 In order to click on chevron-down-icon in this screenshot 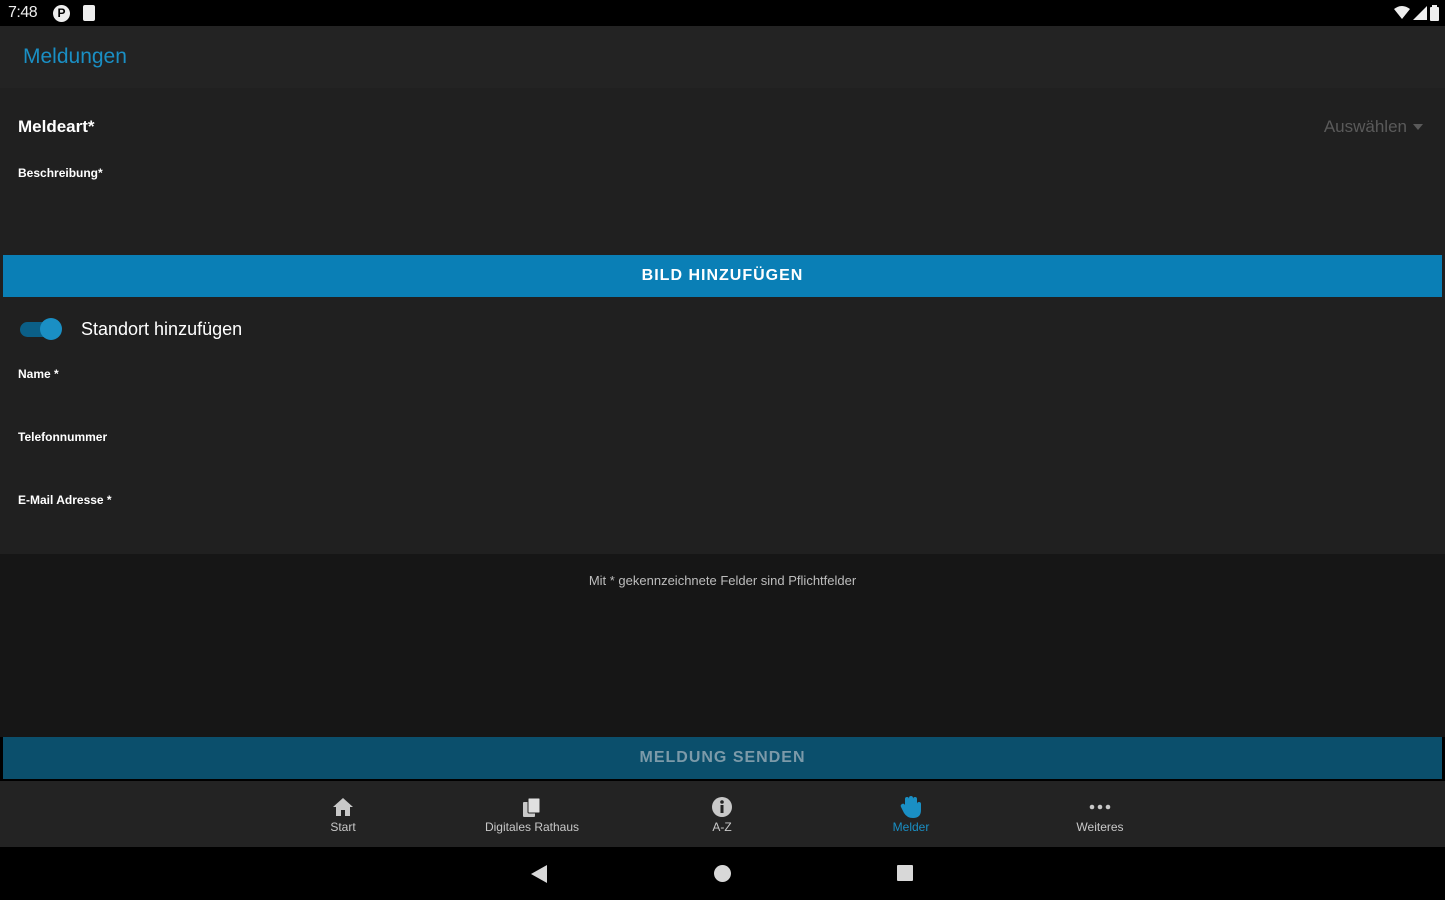, I will do `click(1418, 127)`.